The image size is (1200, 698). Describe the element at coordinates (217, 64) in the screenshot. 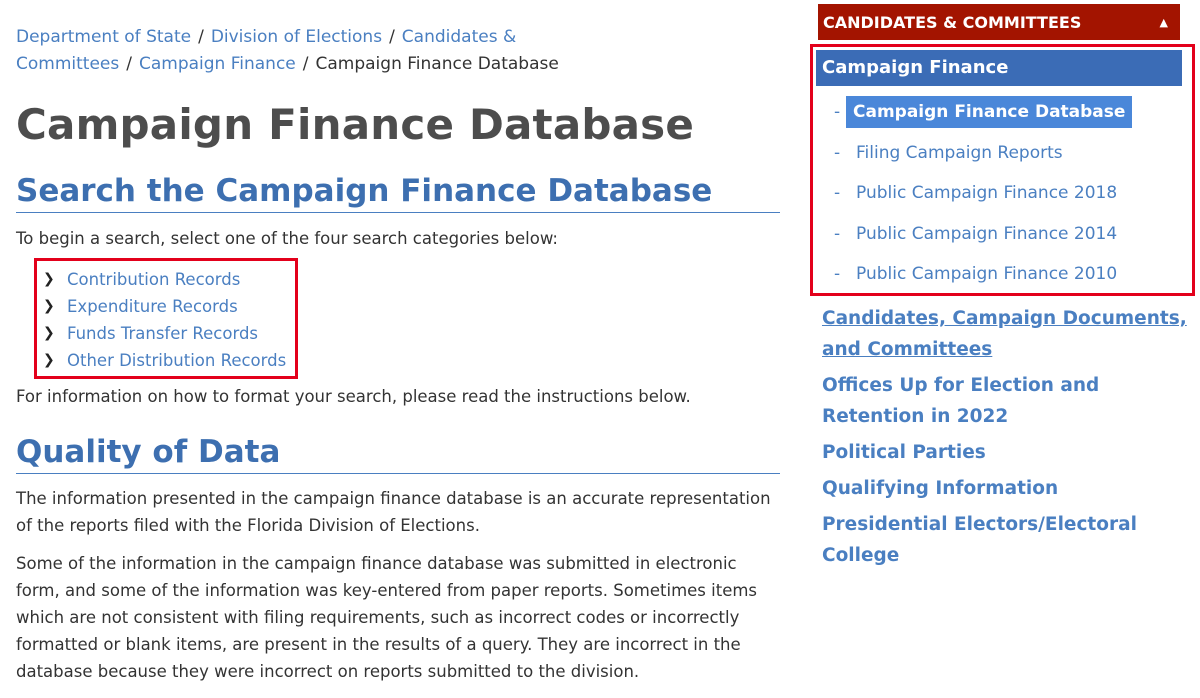

I see `breadcrumb-link-campaign-finance: Campaign Finance` at that location.